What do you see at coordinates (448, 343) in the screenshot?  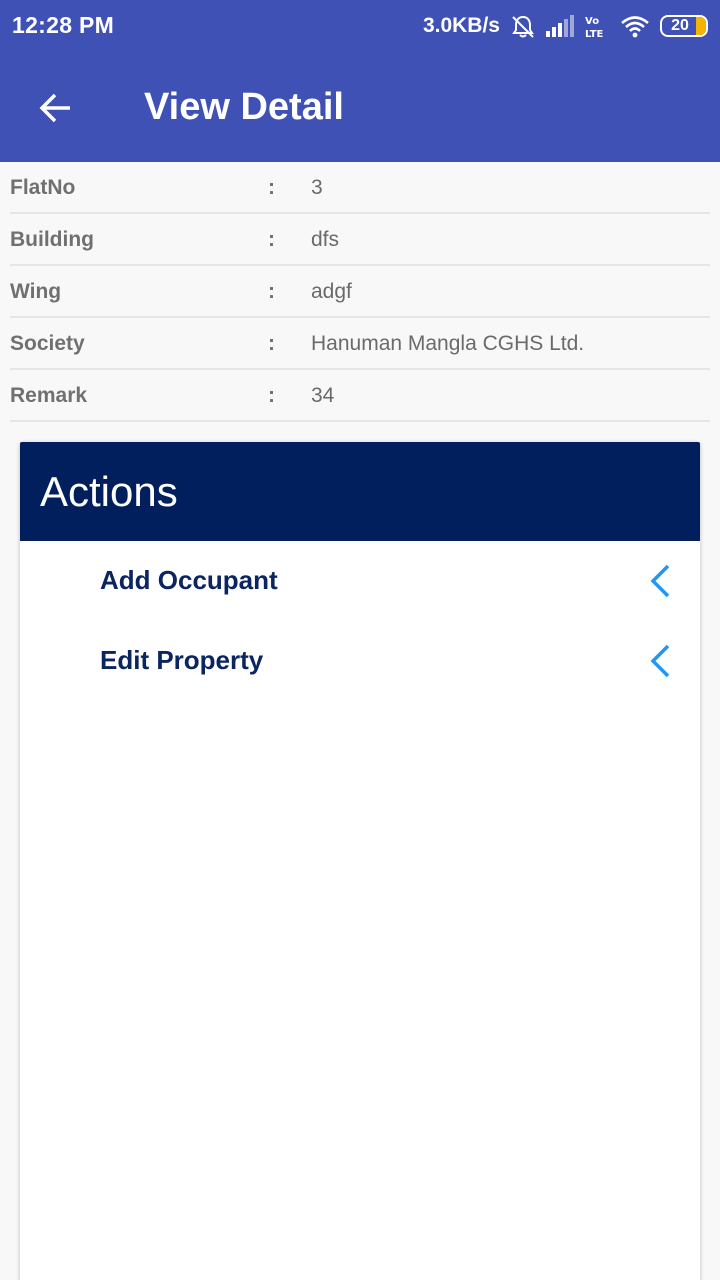 I see `detail-value: Hanuman Mangla CGHS Ltd.` at bounding box center [448, 343].